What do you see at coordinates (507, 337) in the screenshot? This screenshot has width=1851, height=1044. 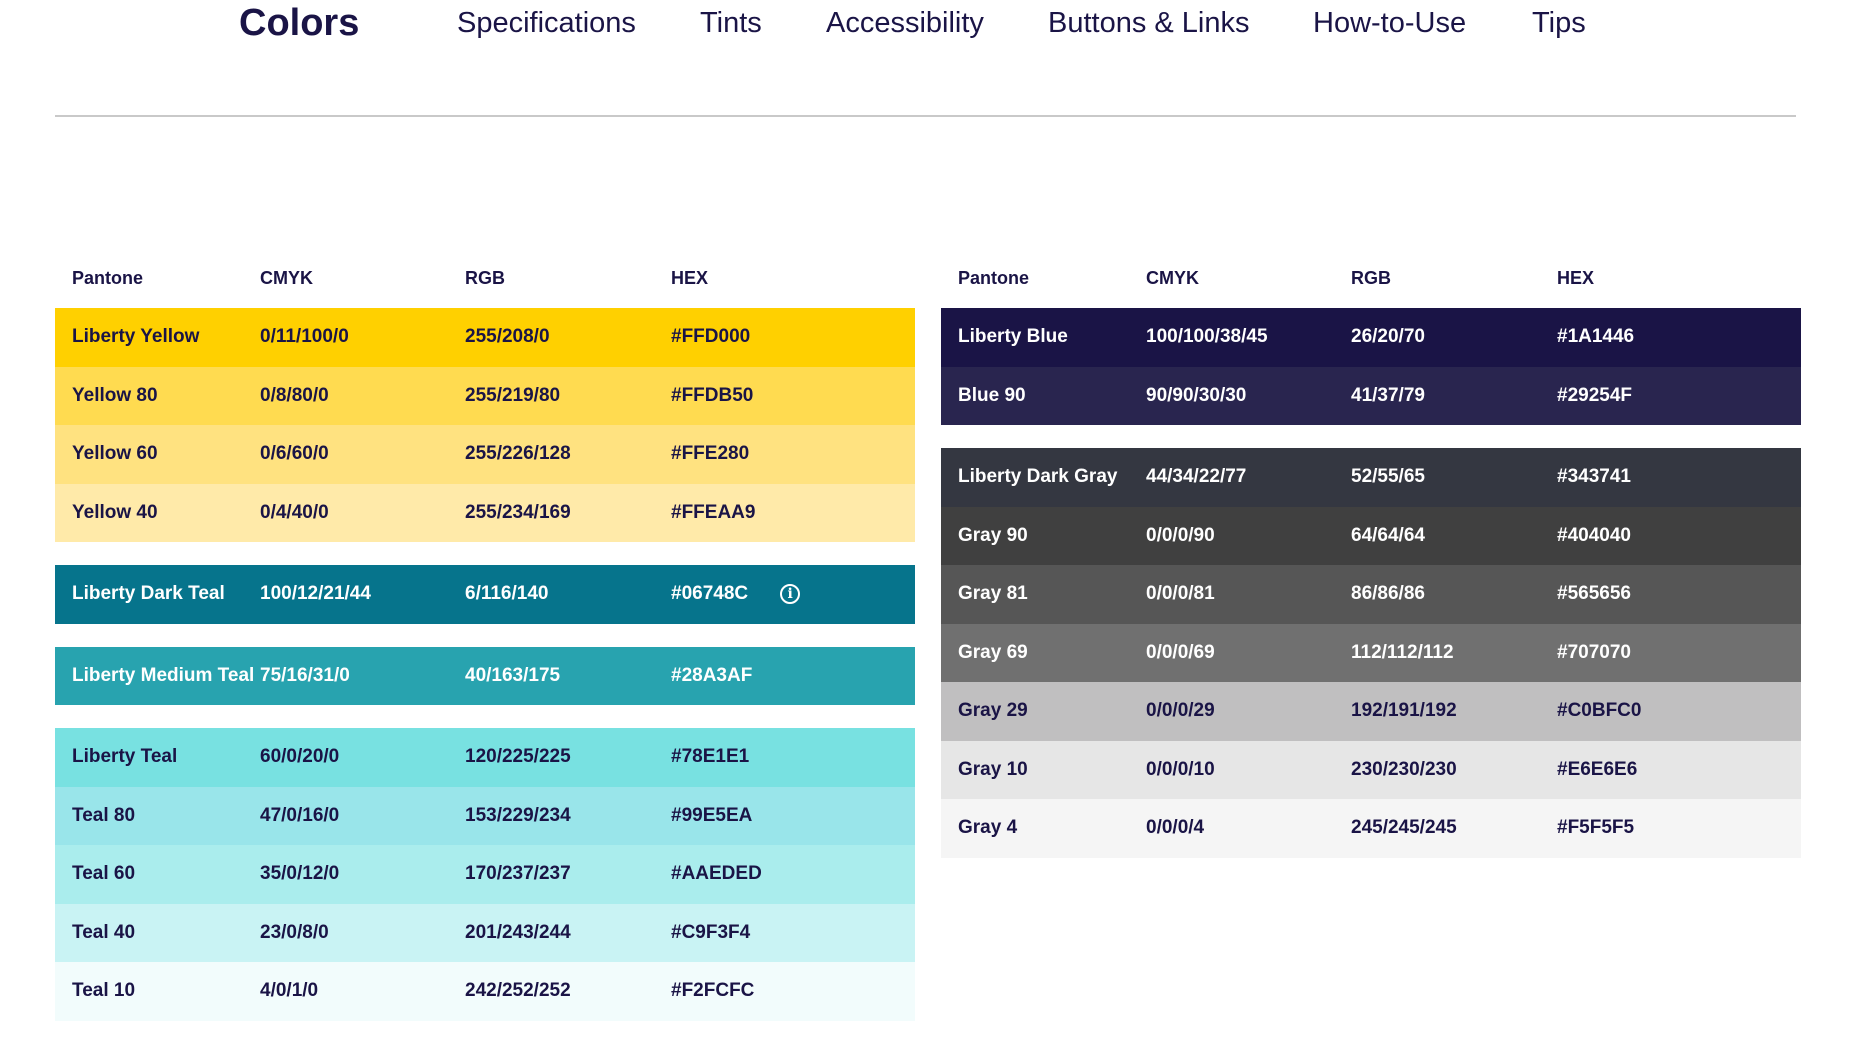 I see `rgb-value: 255/208/0` at bounding box center [507, 337].